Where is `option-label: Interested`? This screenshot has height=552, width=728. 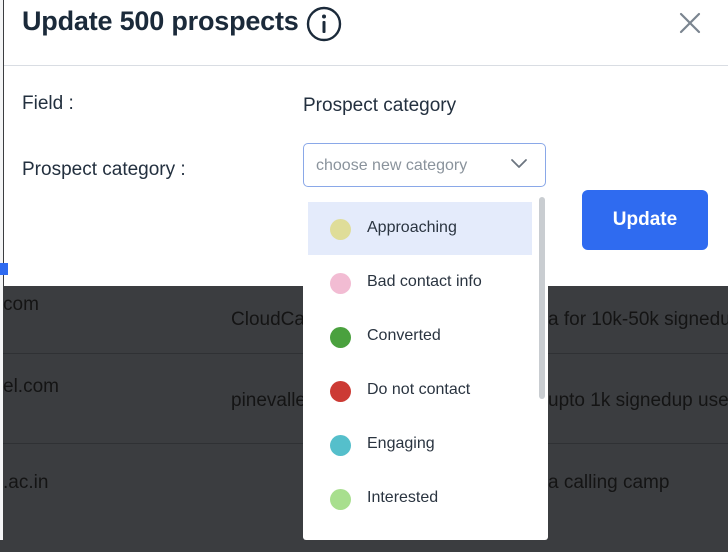
option-label: Interested is located at coordinates (403, 497).